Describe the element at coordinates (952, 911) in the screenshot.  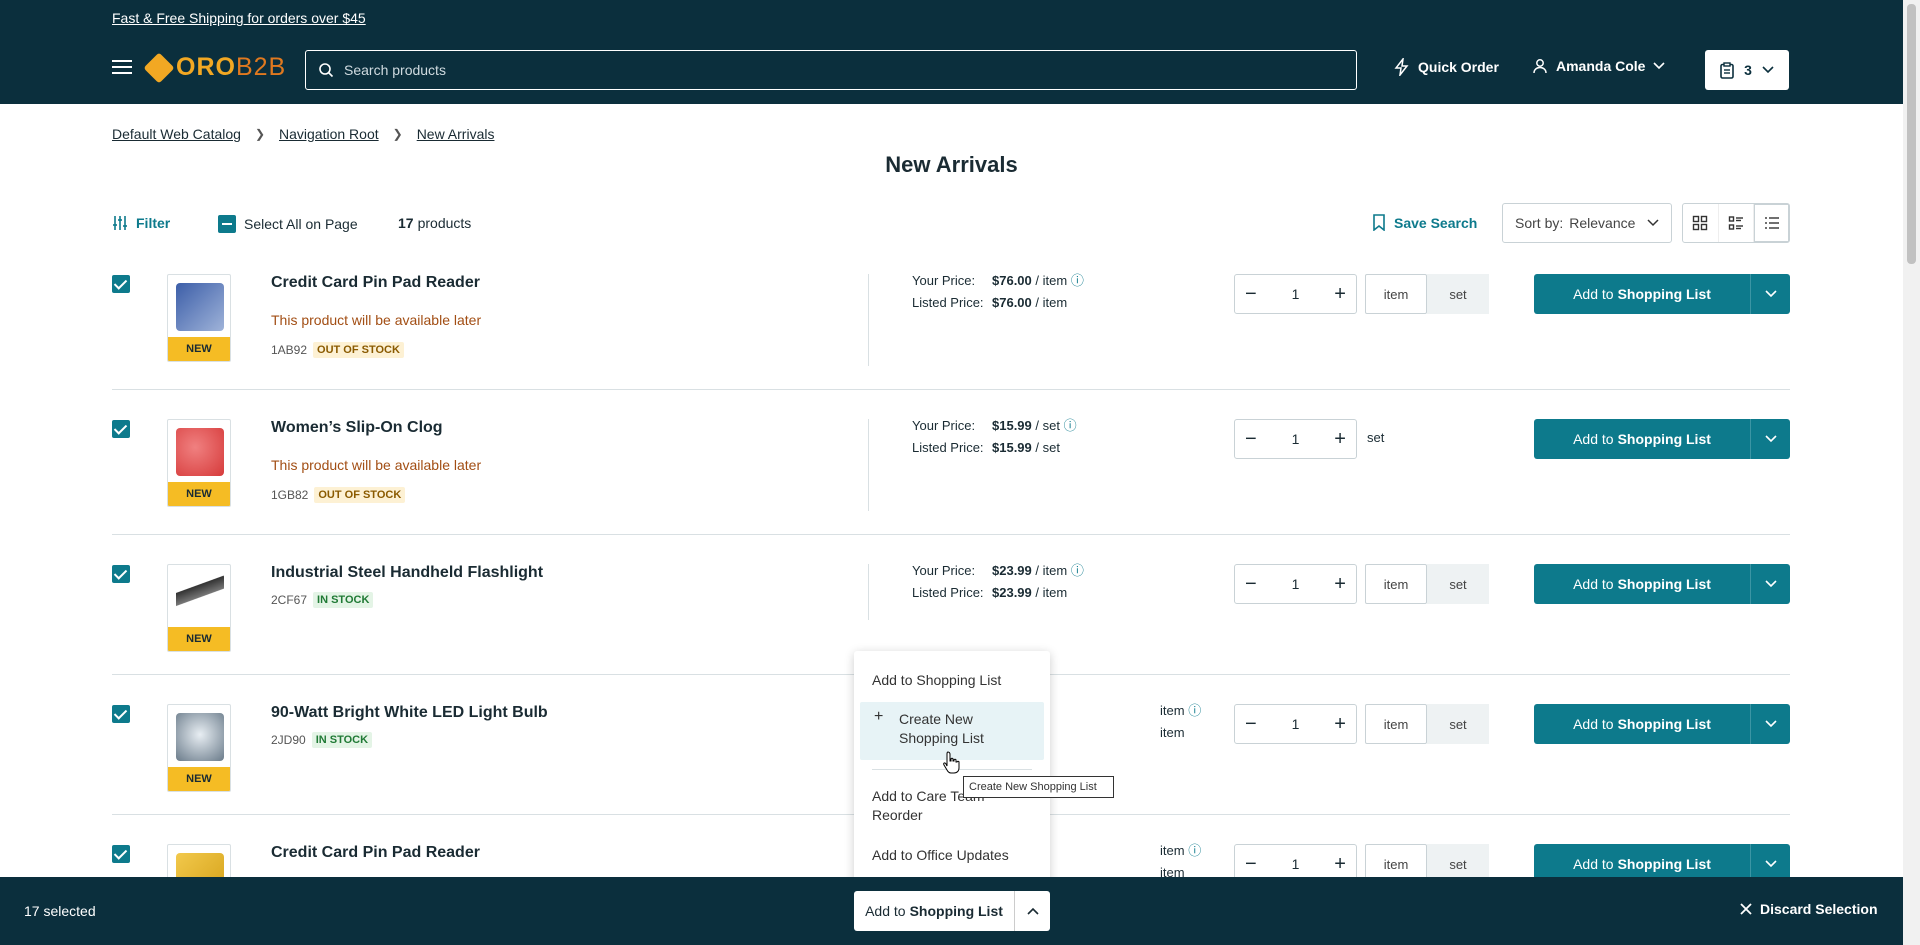
I see `mass-add-to-shopping-list-button: Add to Shopping List` at that location.